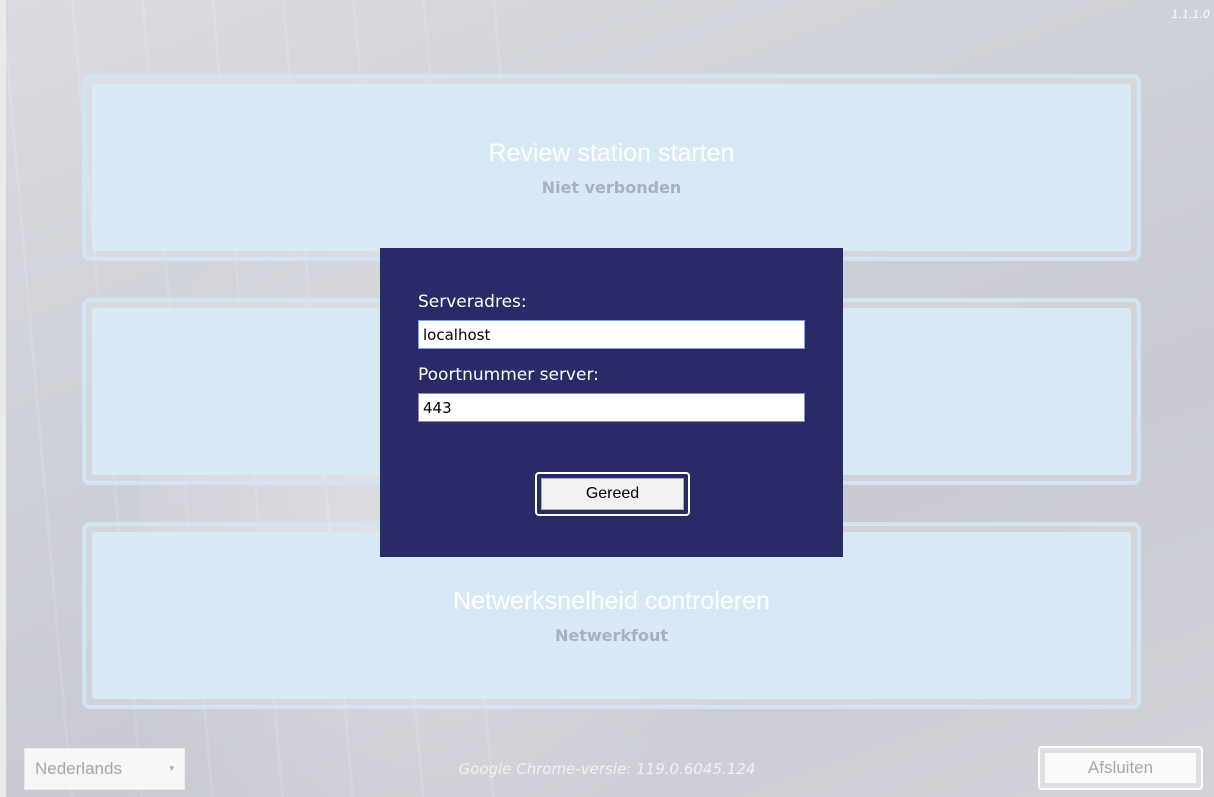 This screenshot has width=1214, height=797. What do you see at coordinates (611, 334) in the screenshot?
I see `server-address-input` at bounding box center [611, 334].